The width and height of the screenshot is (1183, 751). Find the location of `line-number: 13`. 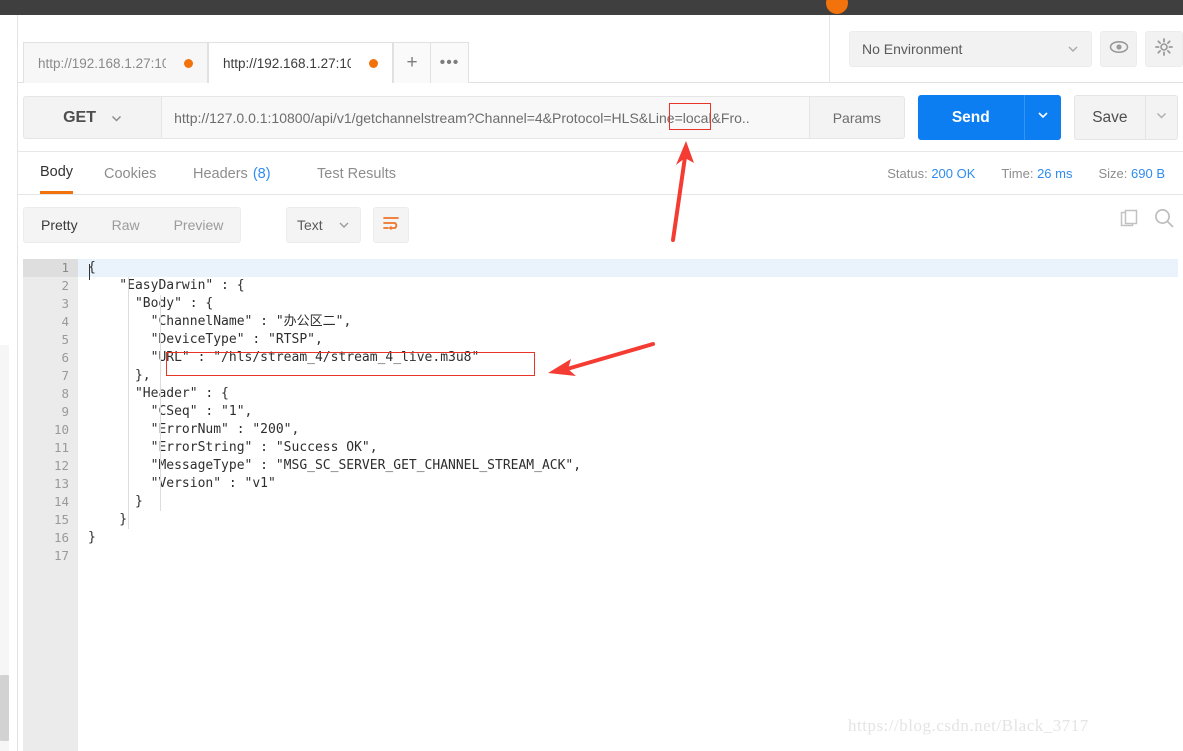

line-number: 13 is located at coordinates (61, 483).